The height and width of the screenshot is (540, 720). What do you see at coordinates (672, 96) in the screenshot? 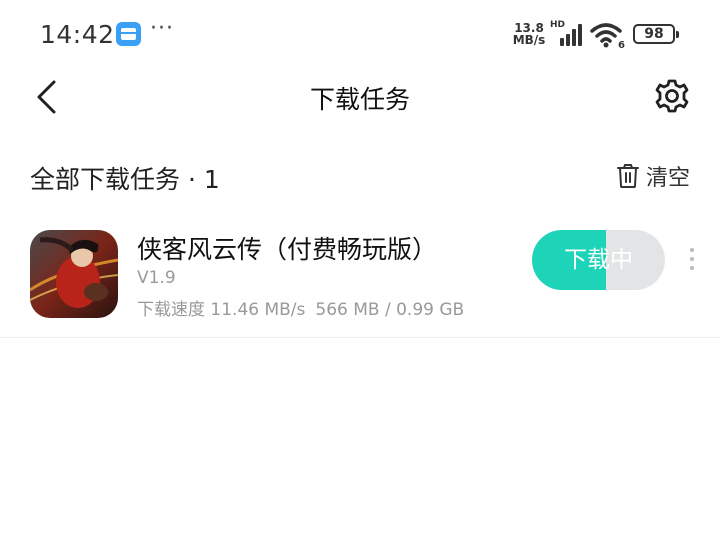
I see `settings-icon` at bounding box center [672, 96].